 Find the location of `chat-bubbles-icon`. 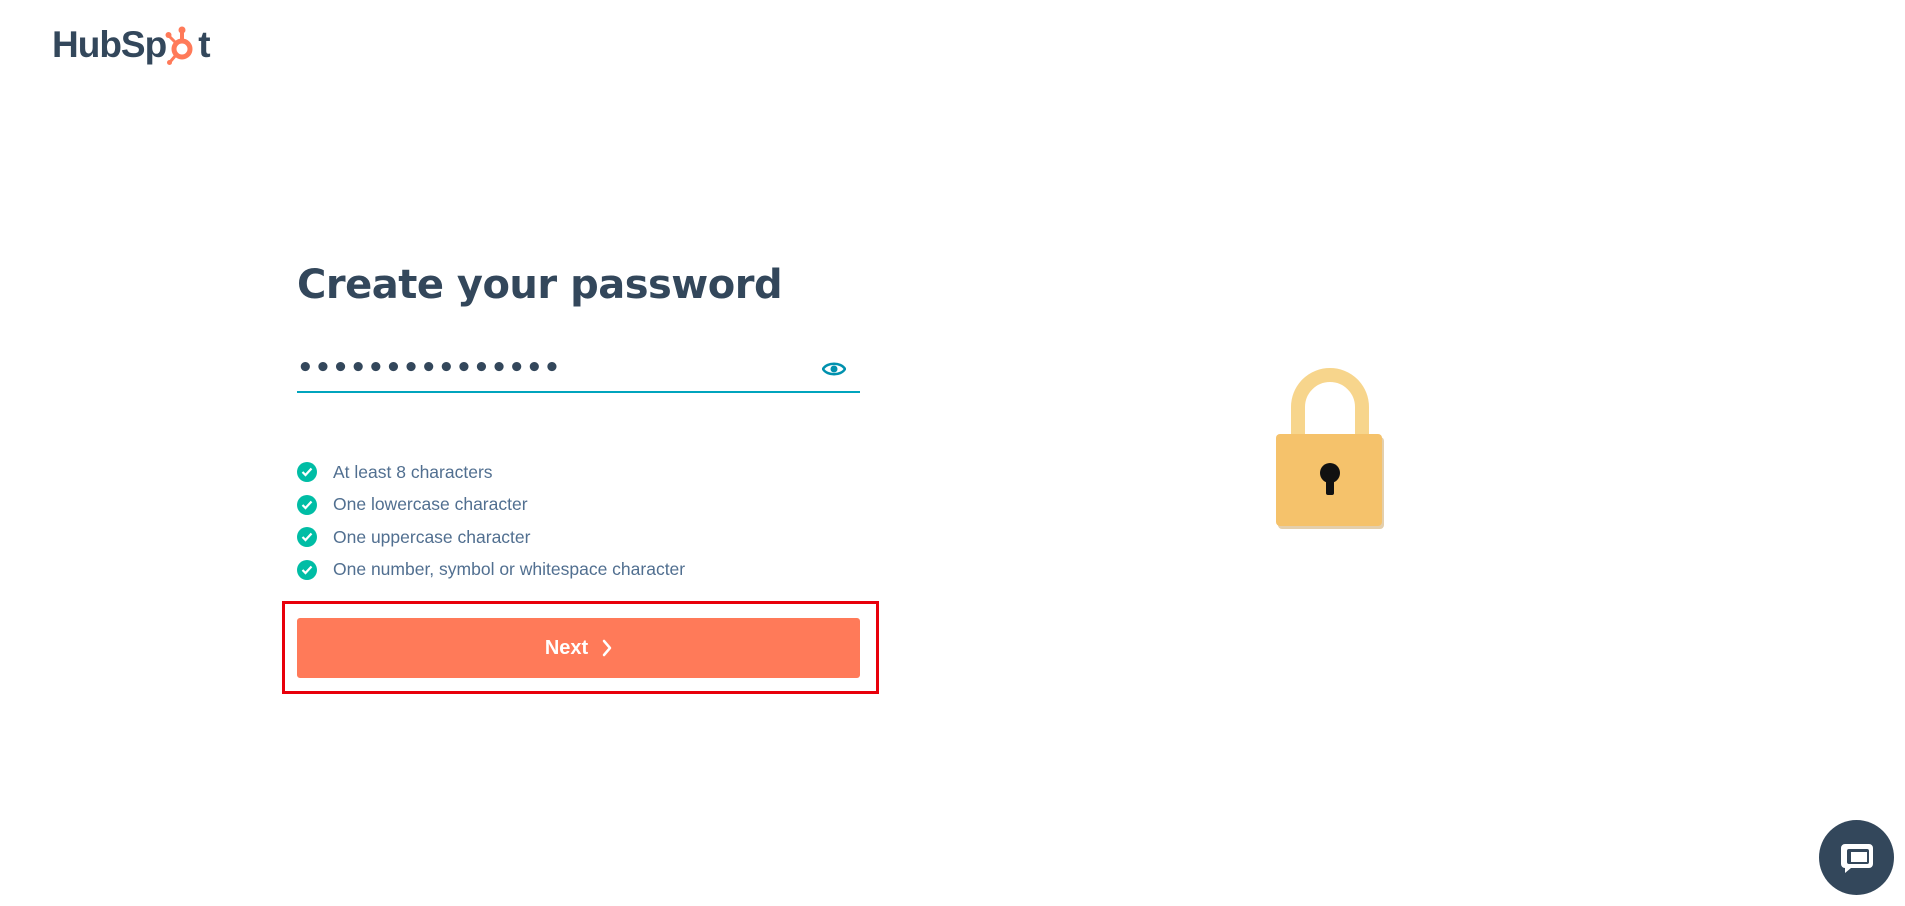

chat-bubbles-icon is located at coordinates (1856, 858).